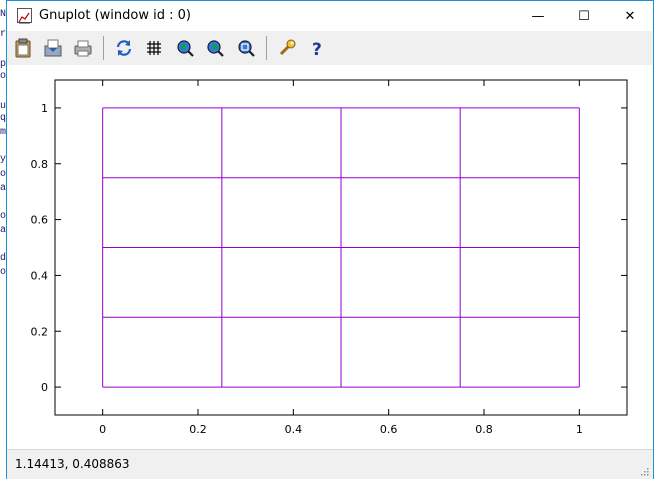 Image resolution: width=656 pixels, height=481 pixels. What do you see at coordinates (579, 429) in the screenshot?
I see `x-tick-label: 1` at bounding box center [579, 429].